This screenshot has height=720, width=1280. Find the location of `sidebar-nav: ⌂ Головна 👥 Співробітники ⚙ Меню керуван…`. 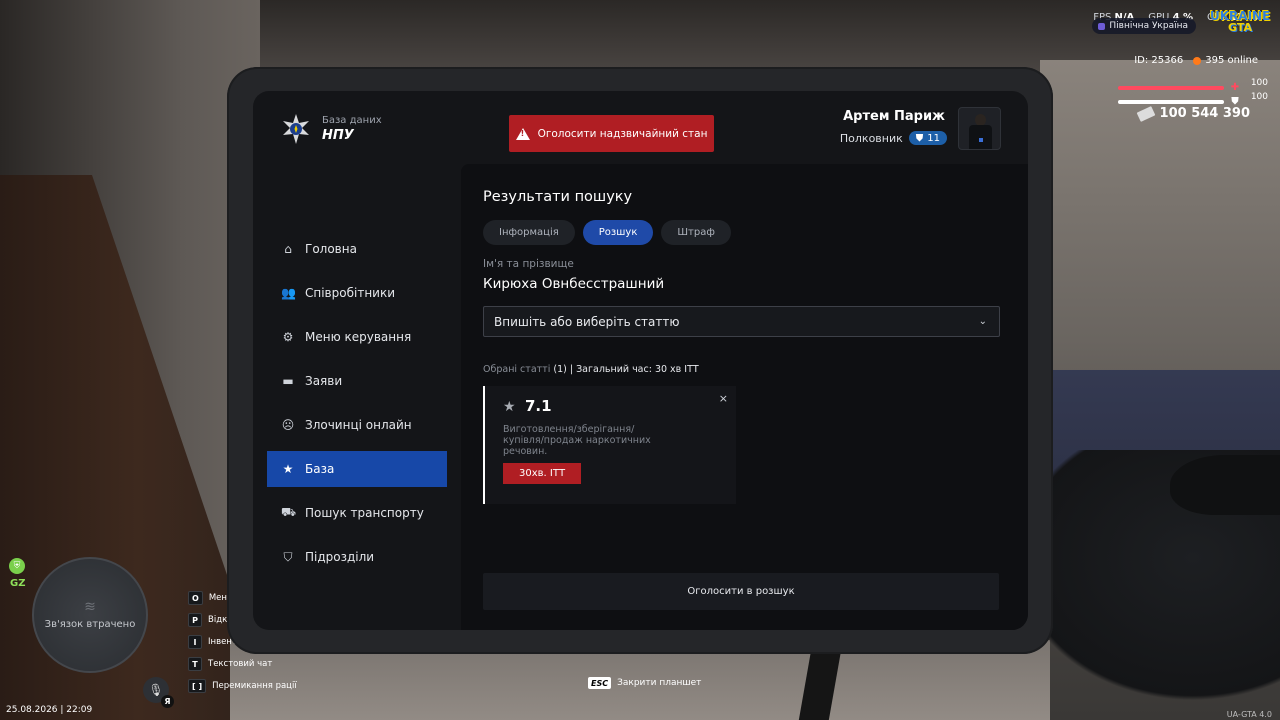

sidebar-nav: ⌂ Головна 👥 Співробітники ⚙ Меню керуван… is located at coordinates (357, 407).